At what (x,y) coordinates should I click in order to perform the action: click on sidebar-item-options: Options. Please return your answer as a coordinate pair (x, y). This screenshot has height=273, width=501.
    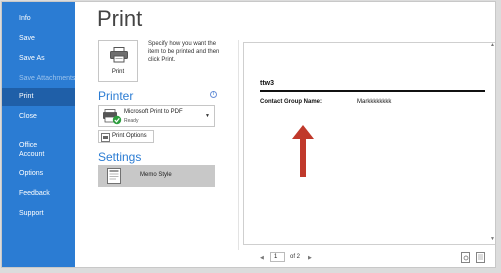
    Looking at the image, I should click on (38, 174).